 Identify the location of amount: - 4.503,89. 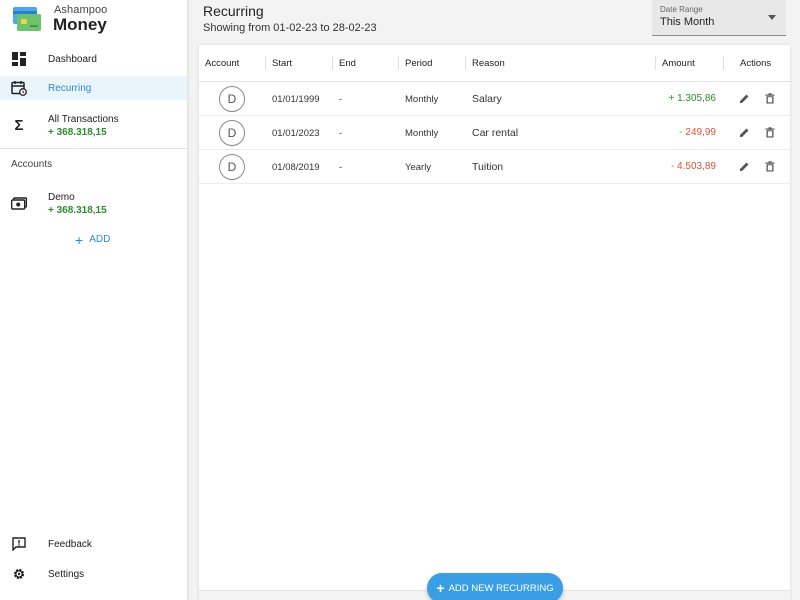
(693, 166).